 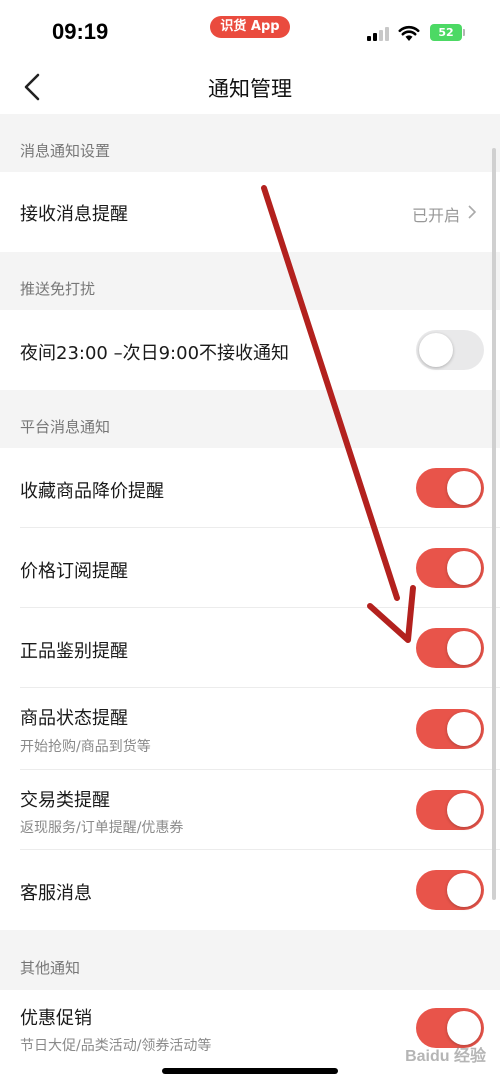 I want to click on price-subscription-toggle, so click(x=450, y=568).